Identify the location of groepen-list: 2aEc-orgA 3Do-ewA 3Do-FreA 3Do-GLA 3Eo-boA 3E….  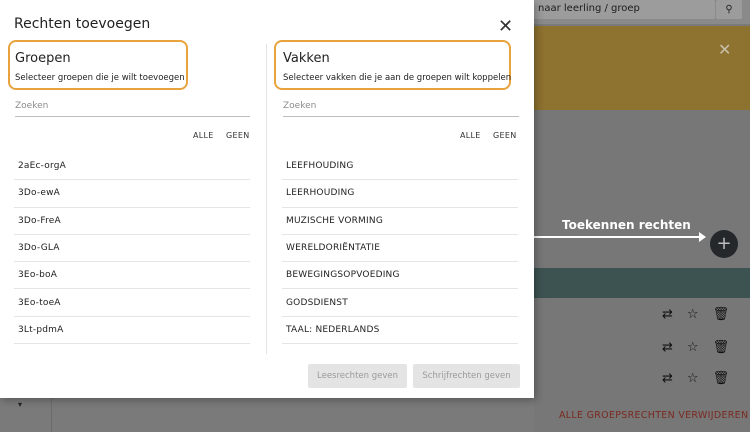
(132, 249).